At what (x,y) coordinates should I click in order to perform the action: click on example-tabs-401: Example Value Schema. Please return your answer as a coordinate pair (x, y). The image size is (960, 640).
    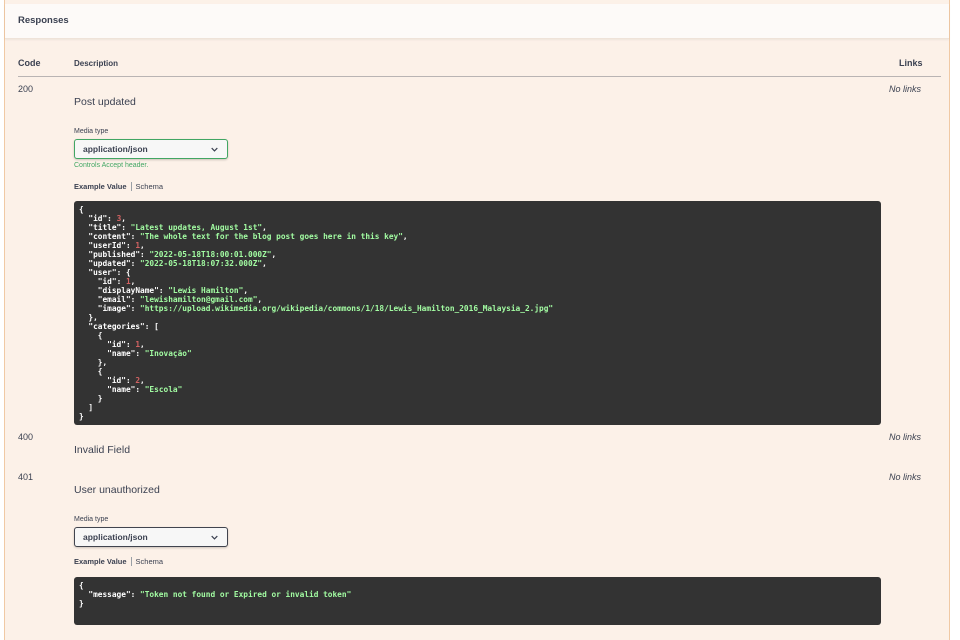
    Looking at the image, I should click on (118, 561).